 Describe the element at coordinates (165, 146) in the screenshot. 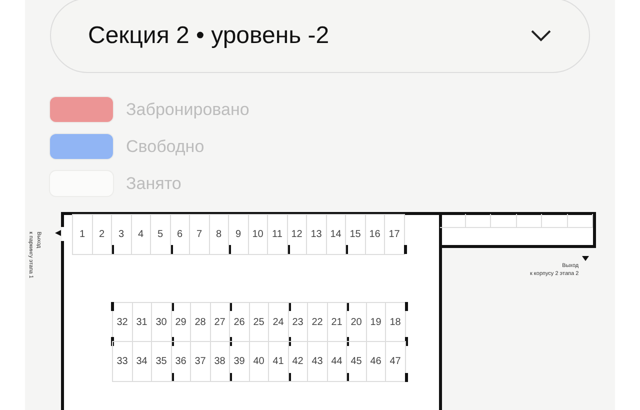

I see `legend-label: Свободно` at that location.